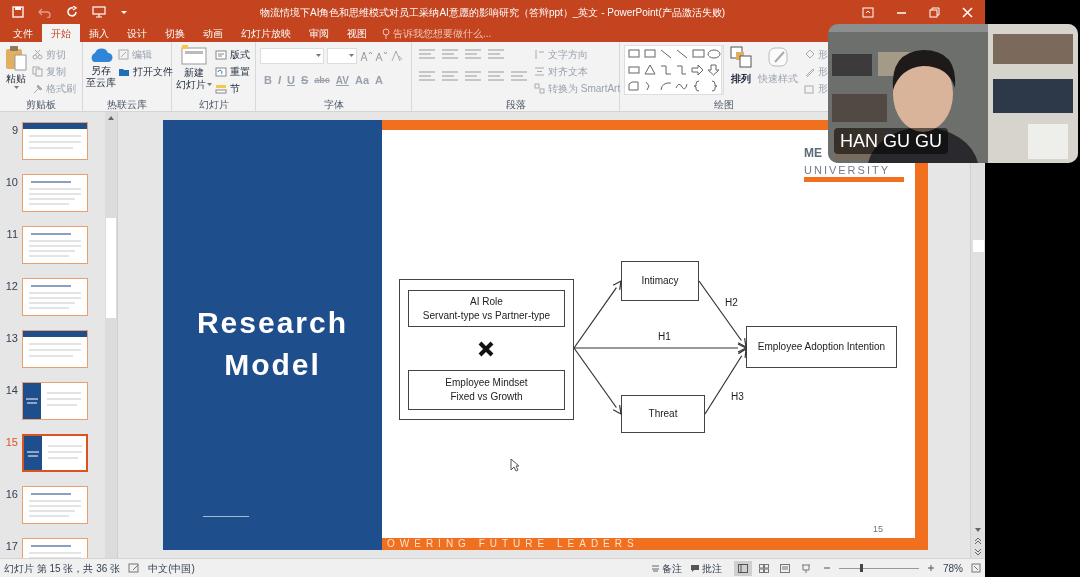  Describe the element at coordinates (171, 568) in the screenshot. I see `language-label: 中文(中国)` at that location.